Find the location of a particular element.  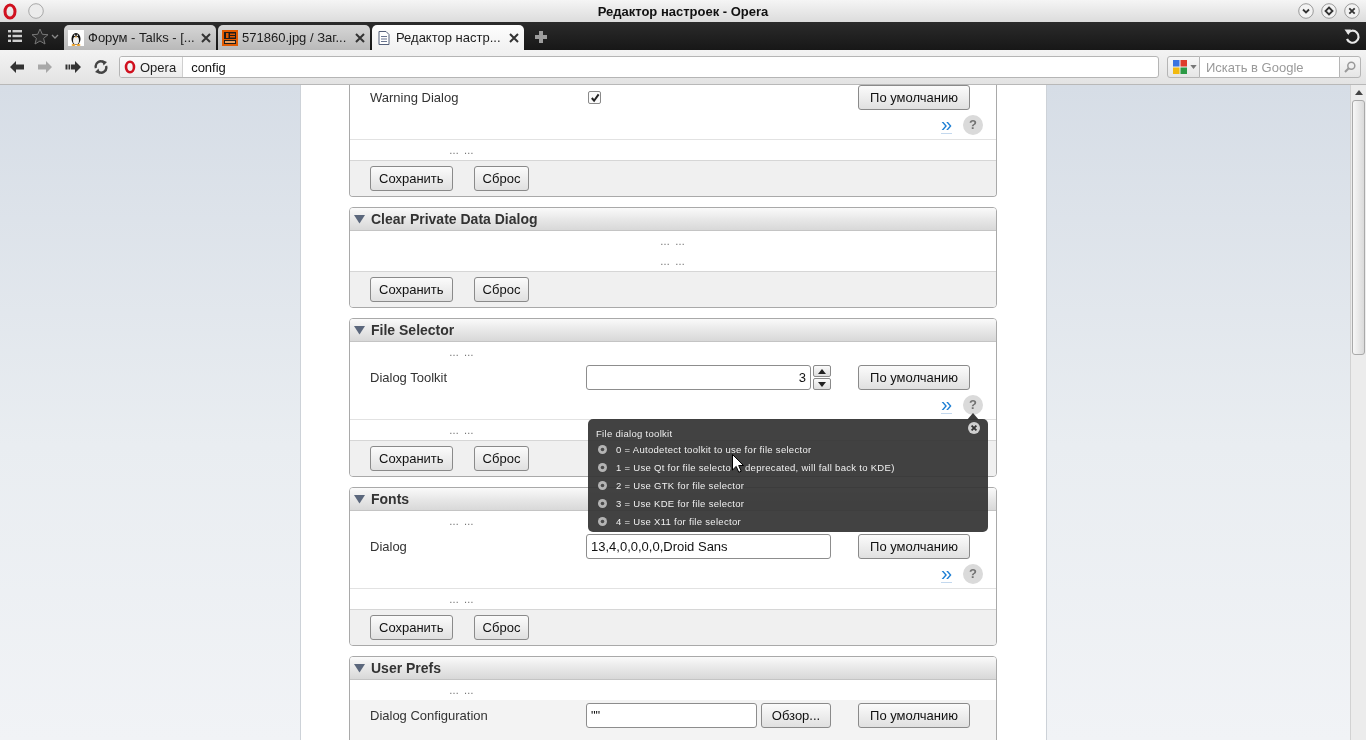

option-text: deprecated, will fall back to KDE) is located at coordinates (820, 467).